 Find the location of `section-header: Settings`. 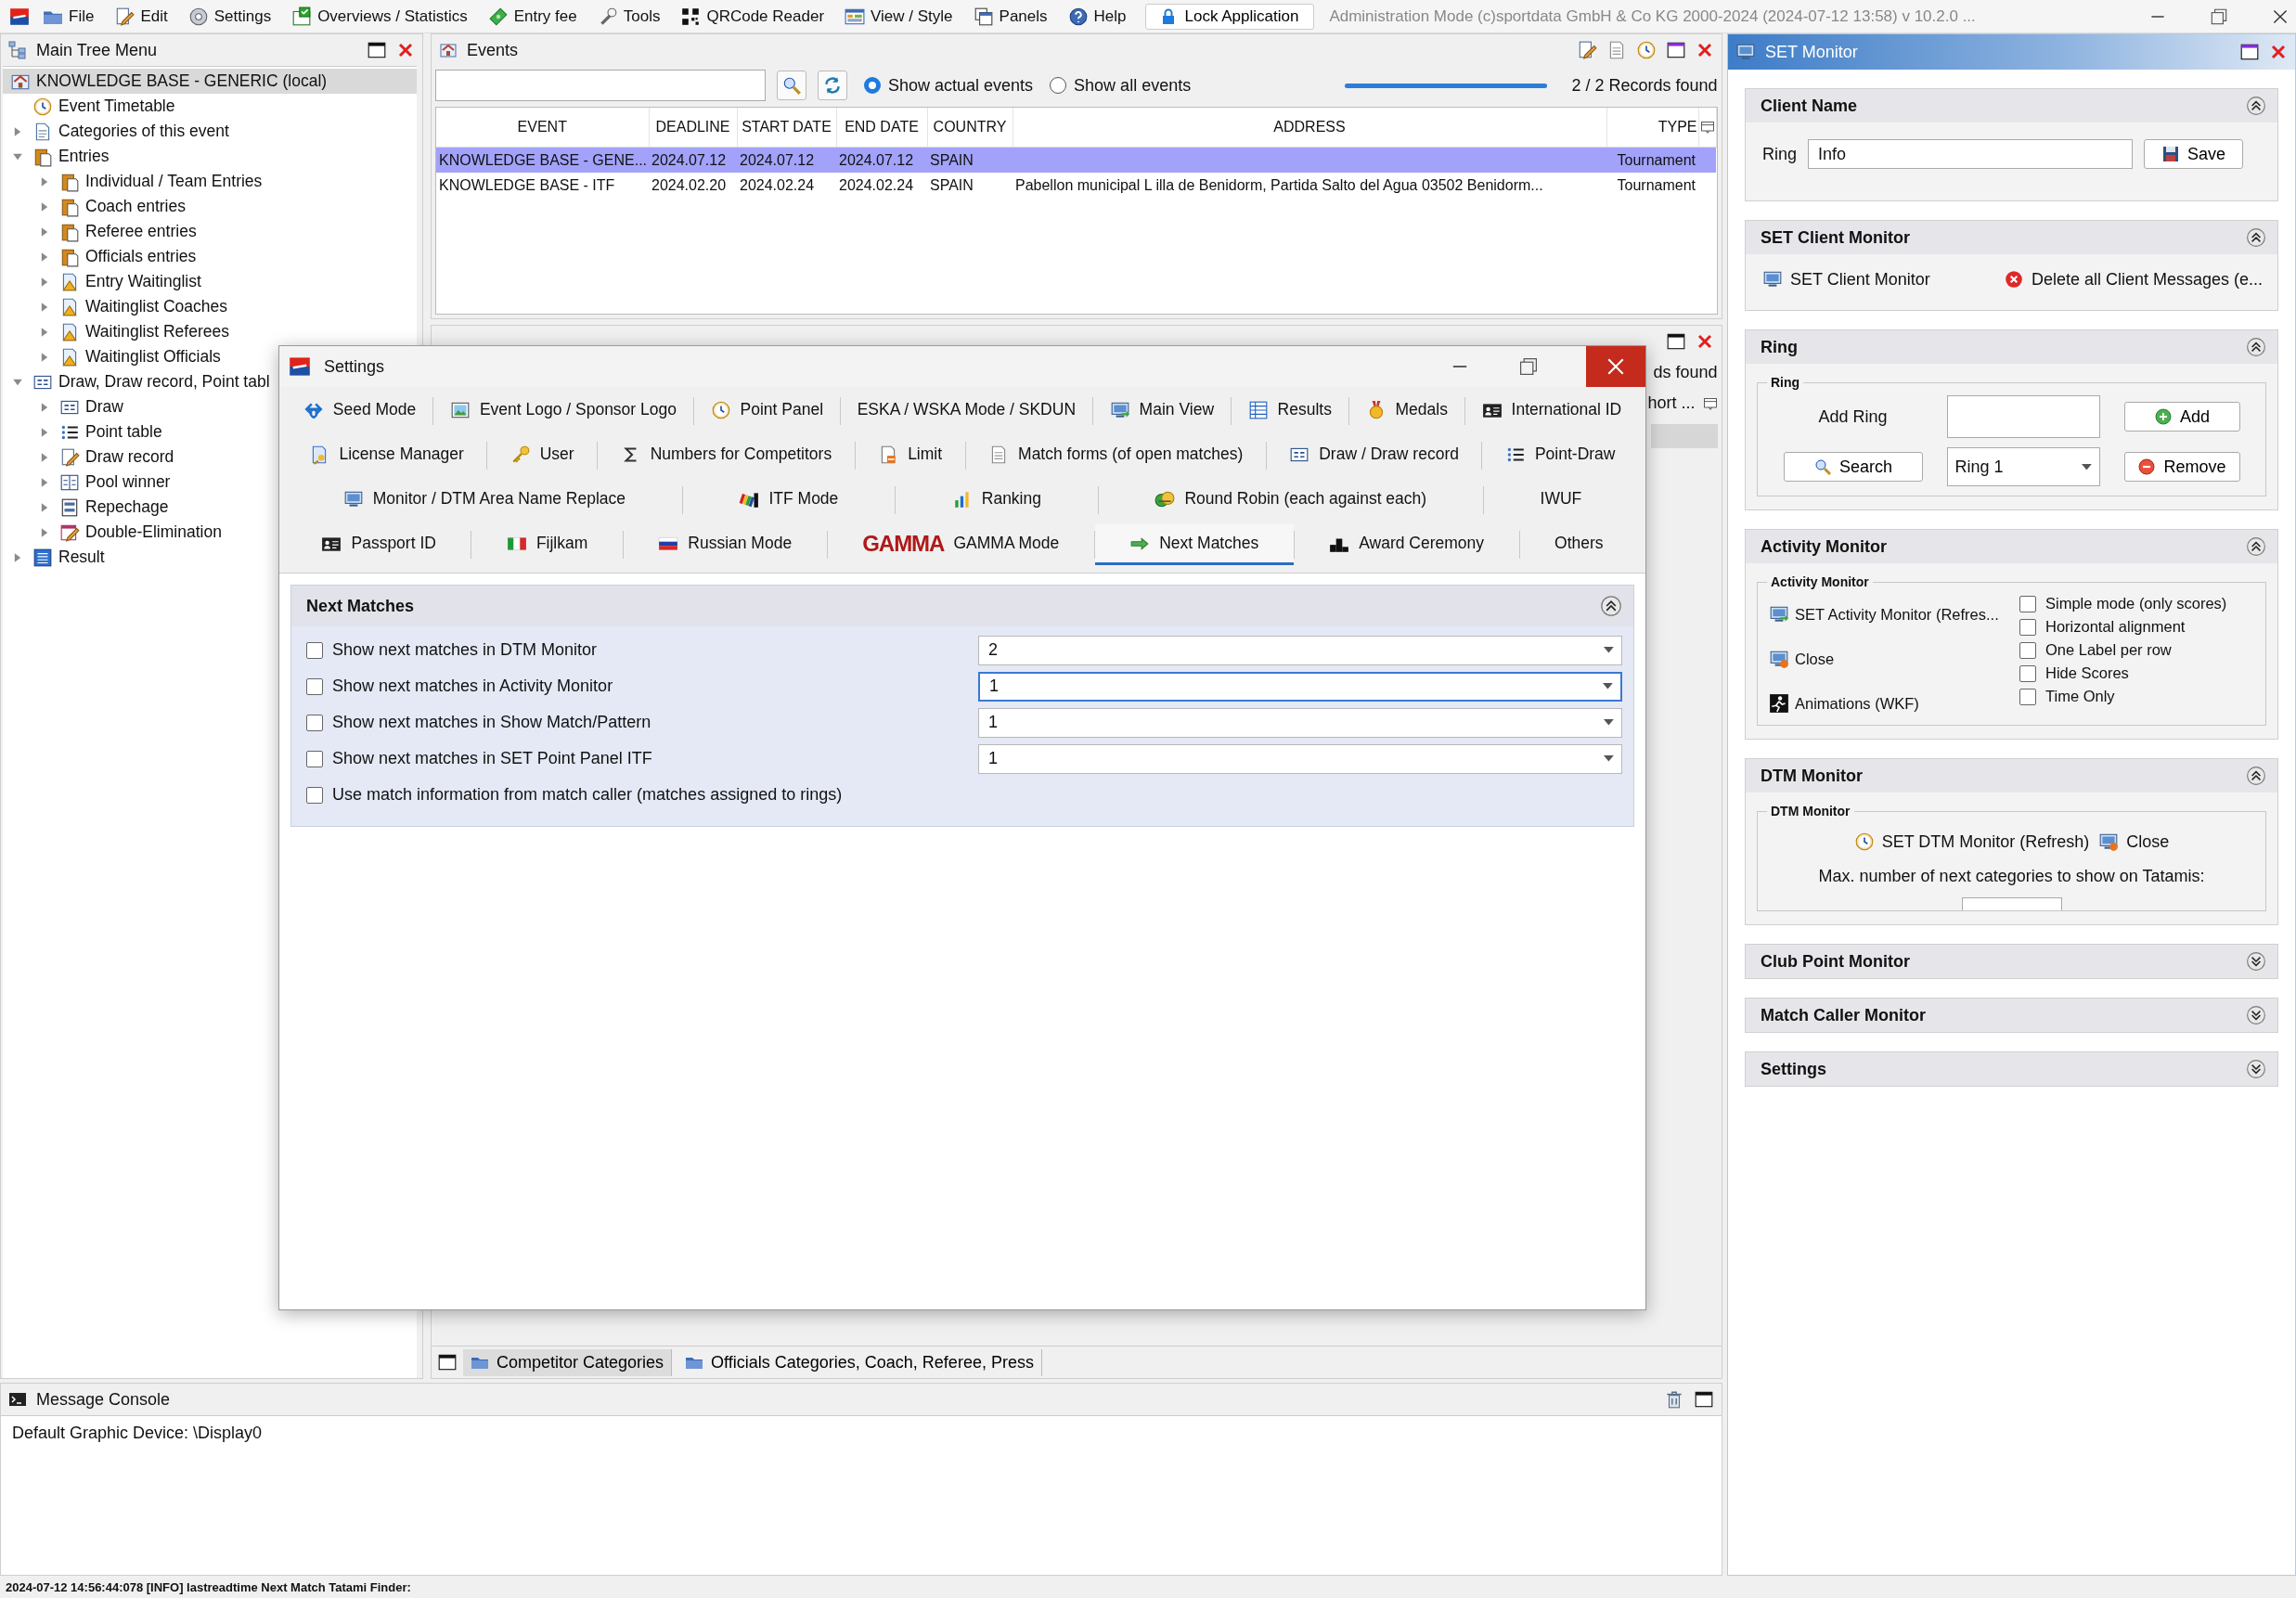

section-header: Settings is located at coordinates (2011, 1069).